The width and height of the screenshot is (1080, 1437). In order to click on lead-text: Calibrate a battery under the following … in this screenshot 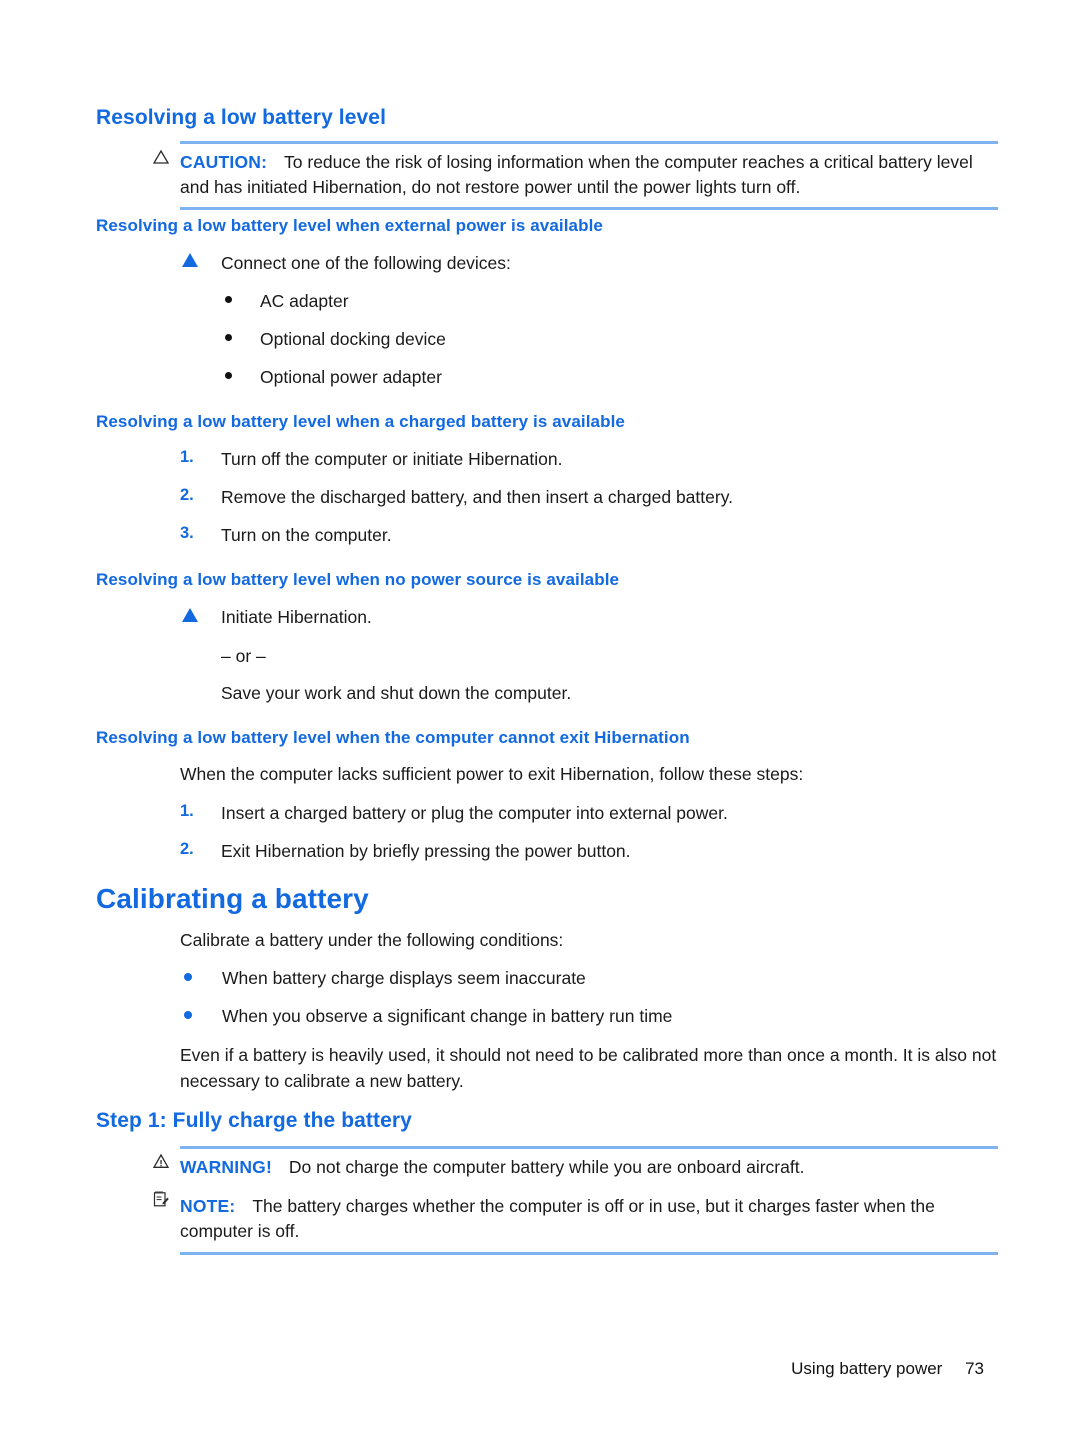, I will do `click(372, 940)`.